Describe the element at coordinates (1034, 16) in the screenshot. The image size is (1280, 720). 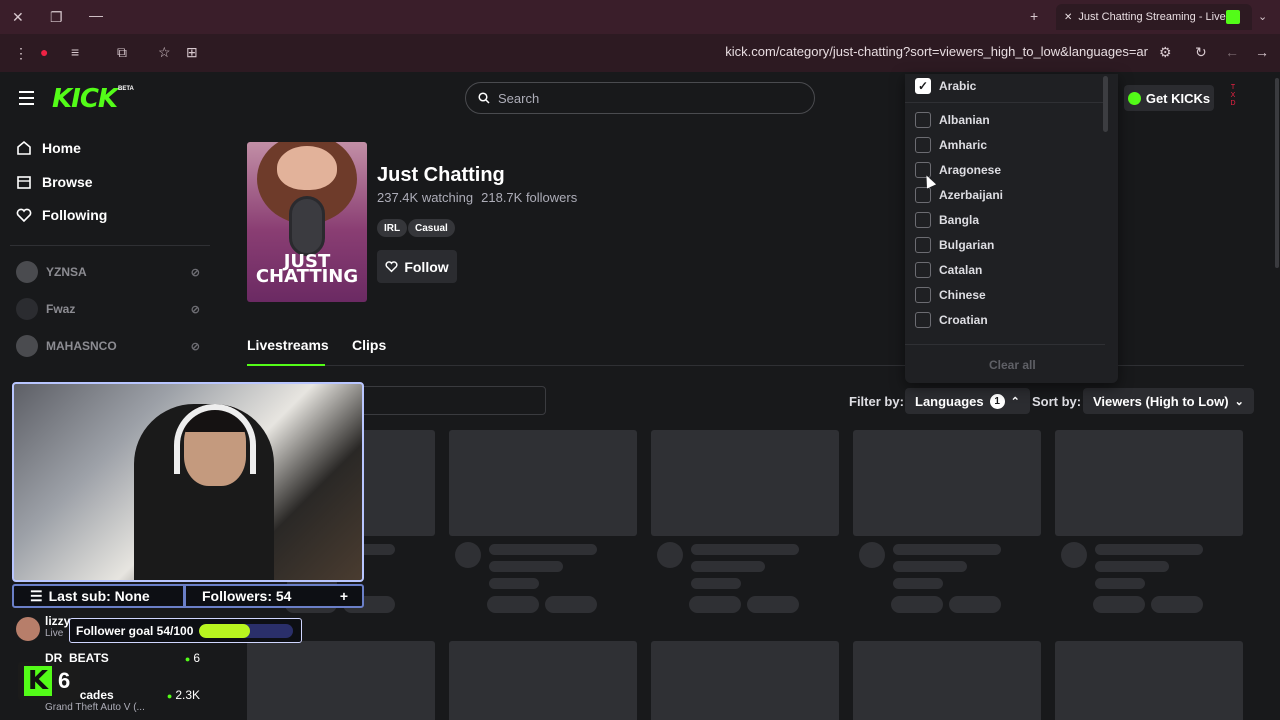
I see `new-tab-button: +` at that location.